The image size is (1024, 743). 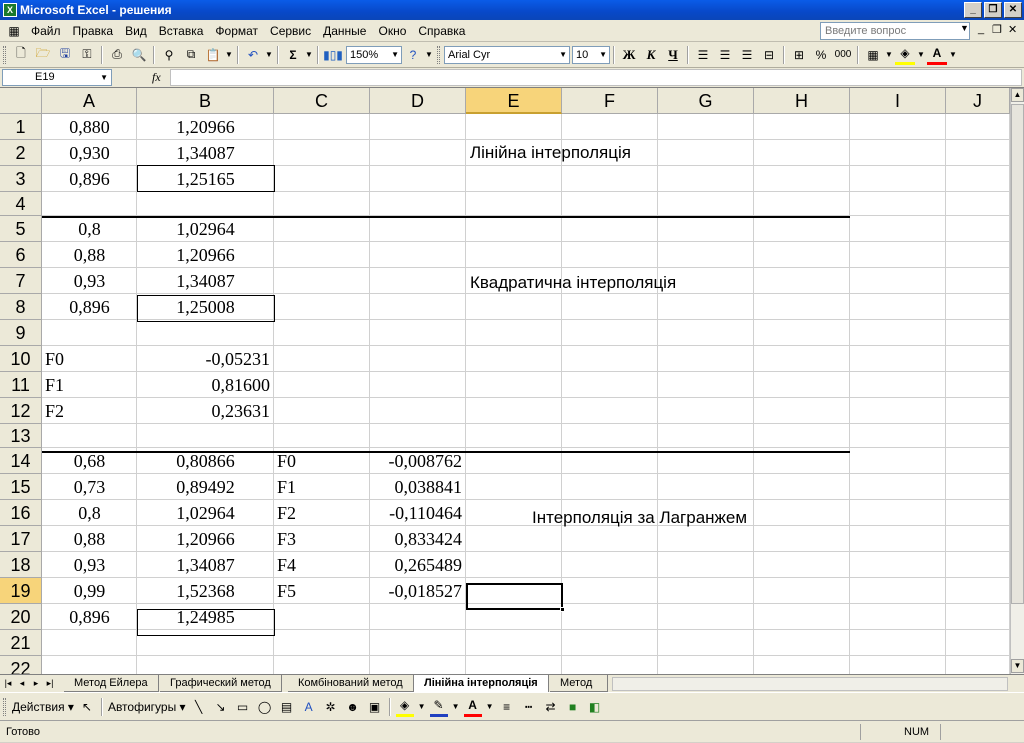 What do you see at coordinates (579, 683) in the screenshot?
I see `tab-gauss-method: Метод Га` at bounding box center [579, 683].